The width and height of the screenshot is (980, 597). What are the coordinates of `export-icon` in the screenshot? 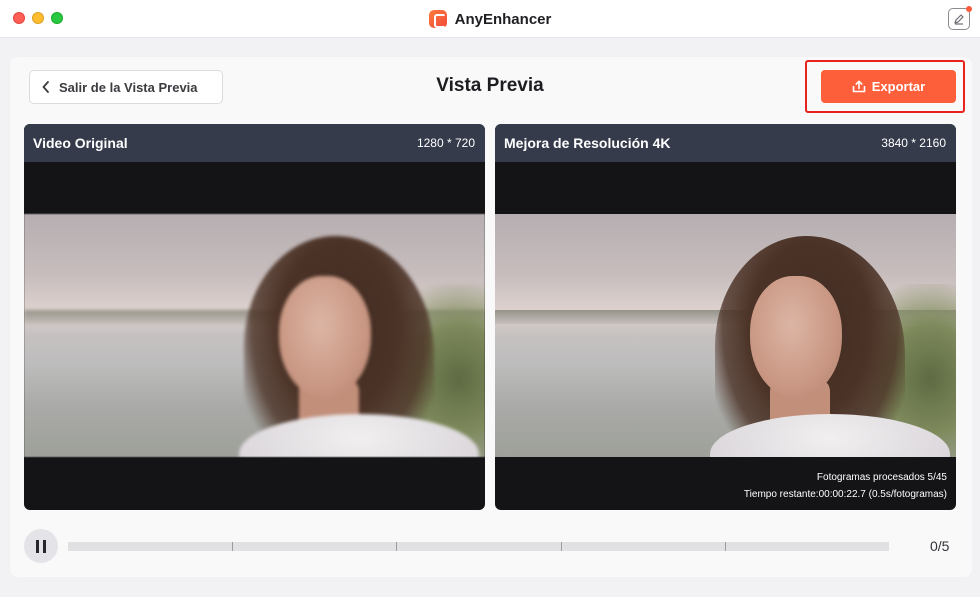 It's located at (859, 86).